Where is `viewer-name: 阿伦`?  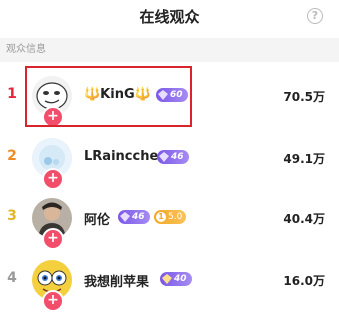
viewer-name: 阿伦 is located at coordinates (97, 220).